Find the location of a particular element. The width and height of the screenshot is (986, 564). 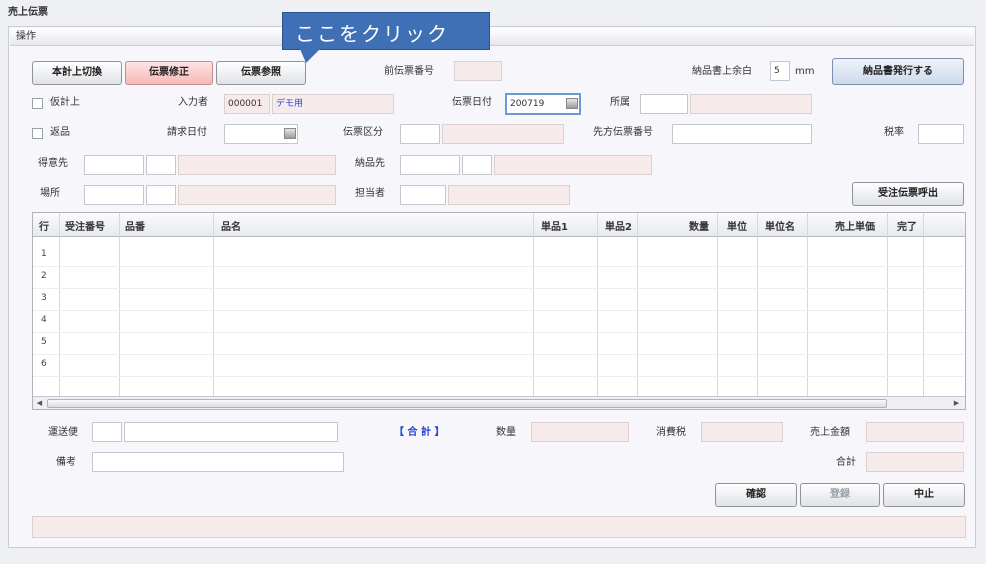

sales-amount-label: 売上金額 is located at coordinates (830, 432).